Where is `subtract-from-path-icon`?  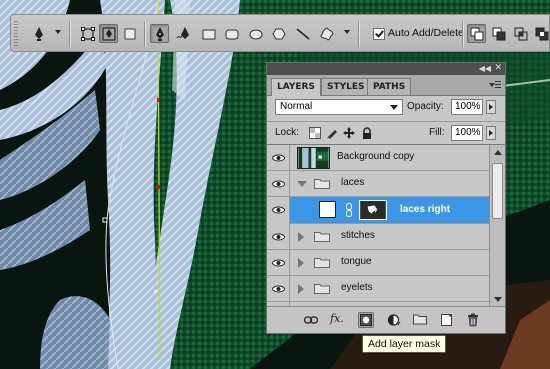
subtract-from-path-icon is located at coordinates (498, 33).